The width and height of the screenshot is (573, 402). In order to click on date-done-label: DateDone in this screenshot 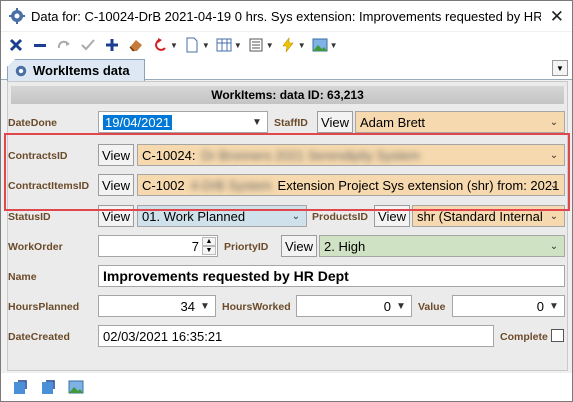, I will do `click(33, 123)`.